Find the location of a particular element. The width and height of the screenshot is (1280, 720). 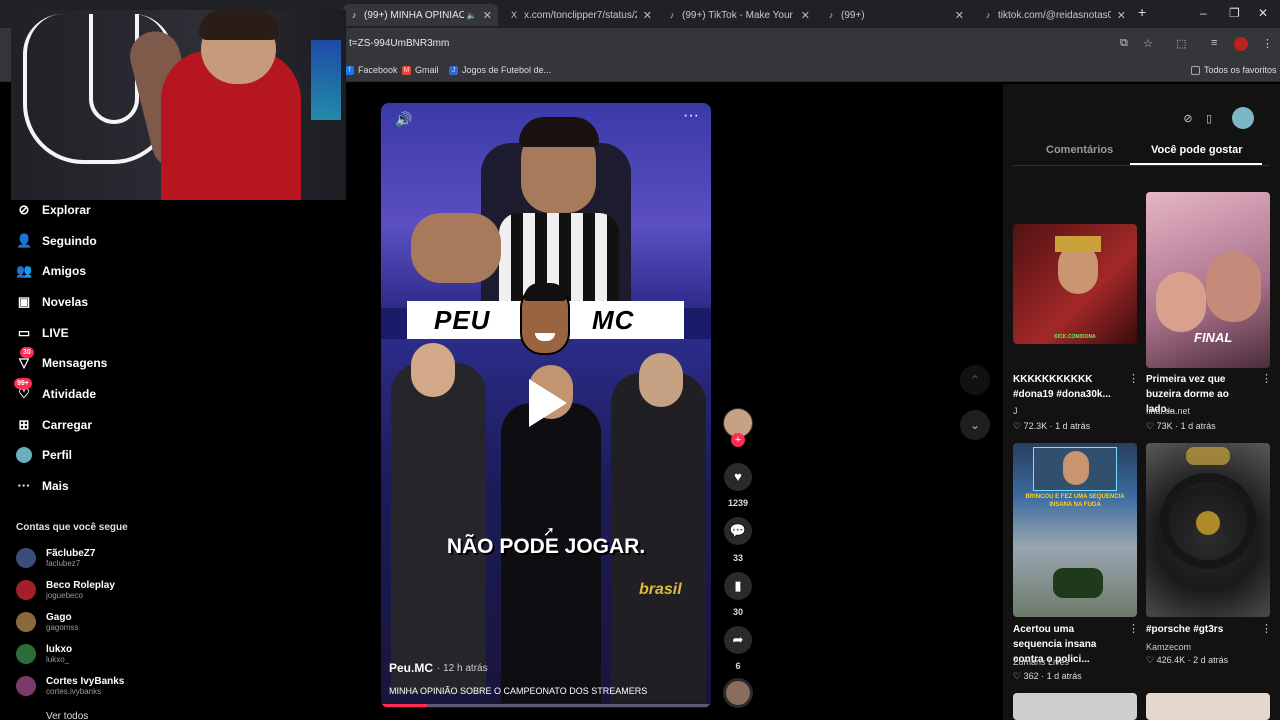

sidebar-item-novelas: ▣ Novelas is located at coordinates (52, 302).